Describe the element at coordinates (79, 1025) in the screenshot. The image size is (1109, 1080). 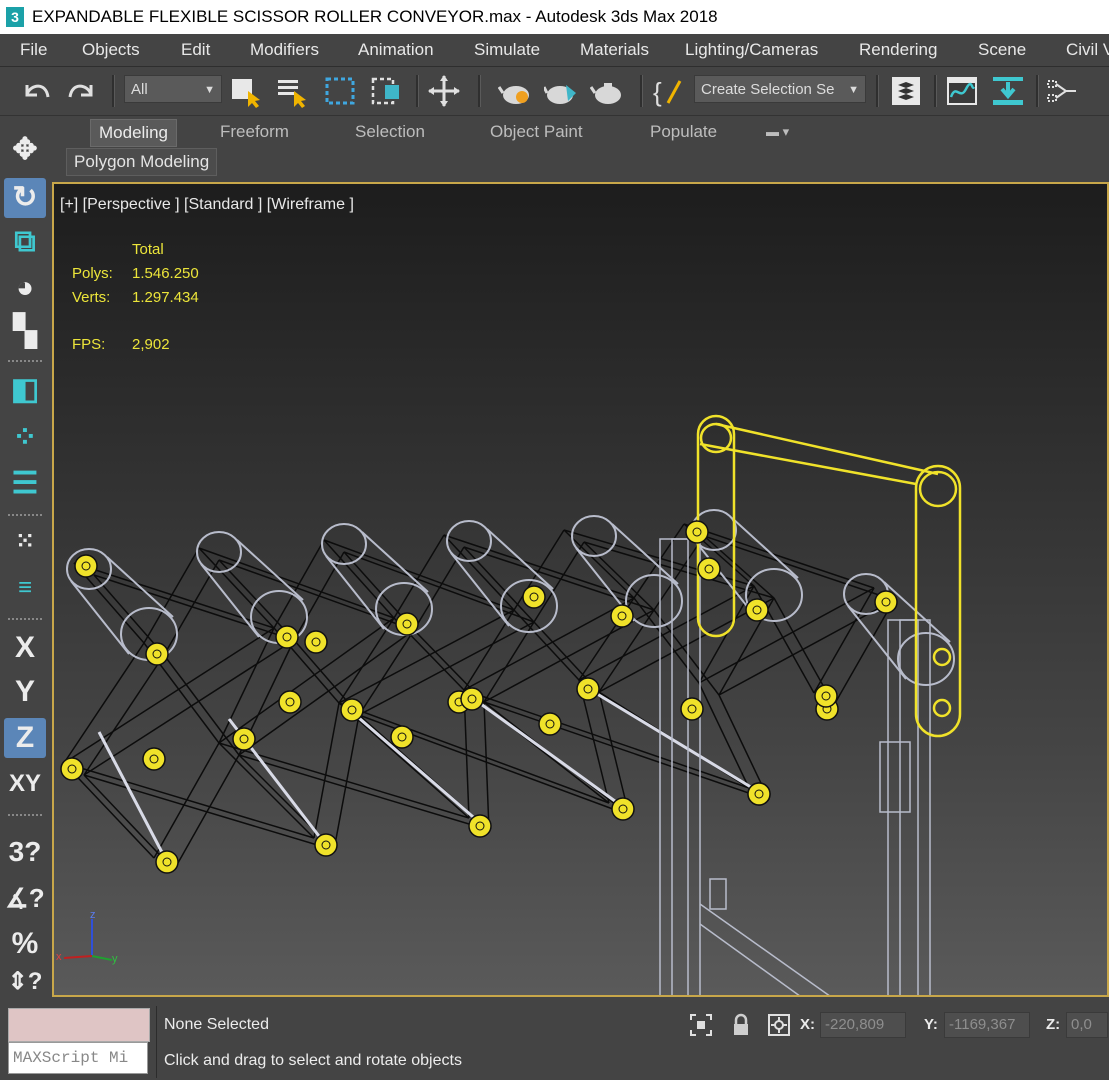
I see `selection-color-swatch` at that location.